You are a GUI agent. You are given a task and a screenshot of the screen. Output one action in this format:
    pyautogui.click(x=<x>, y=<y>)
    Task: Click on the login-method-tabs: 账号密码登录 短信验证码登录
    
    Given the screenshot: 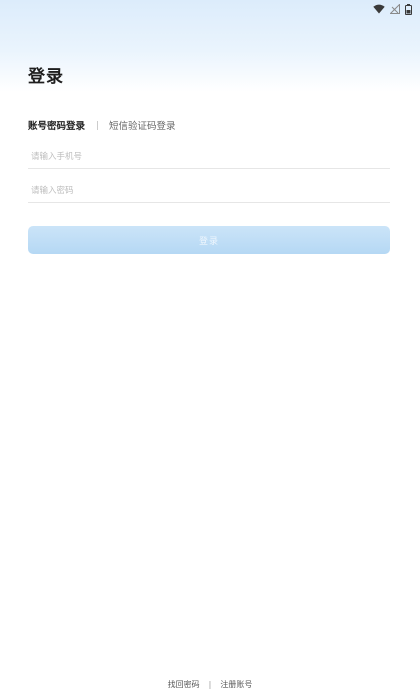 What is the action you would take?
    pyautogui.click(x=102, y=125)
    